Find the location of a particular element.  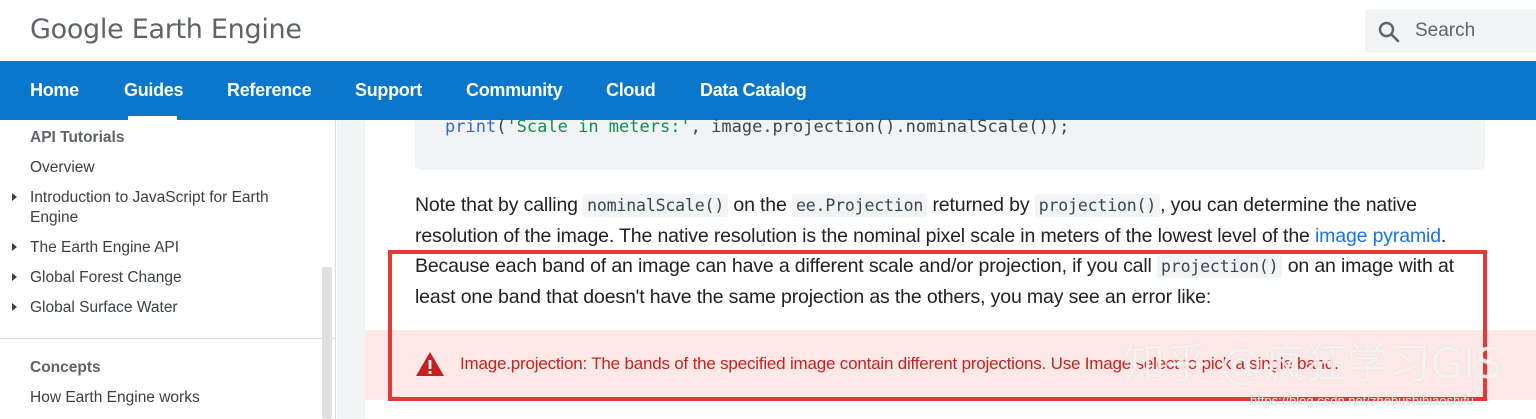

sidebar-item-overview: Overview is located at coordinates (170, 168).